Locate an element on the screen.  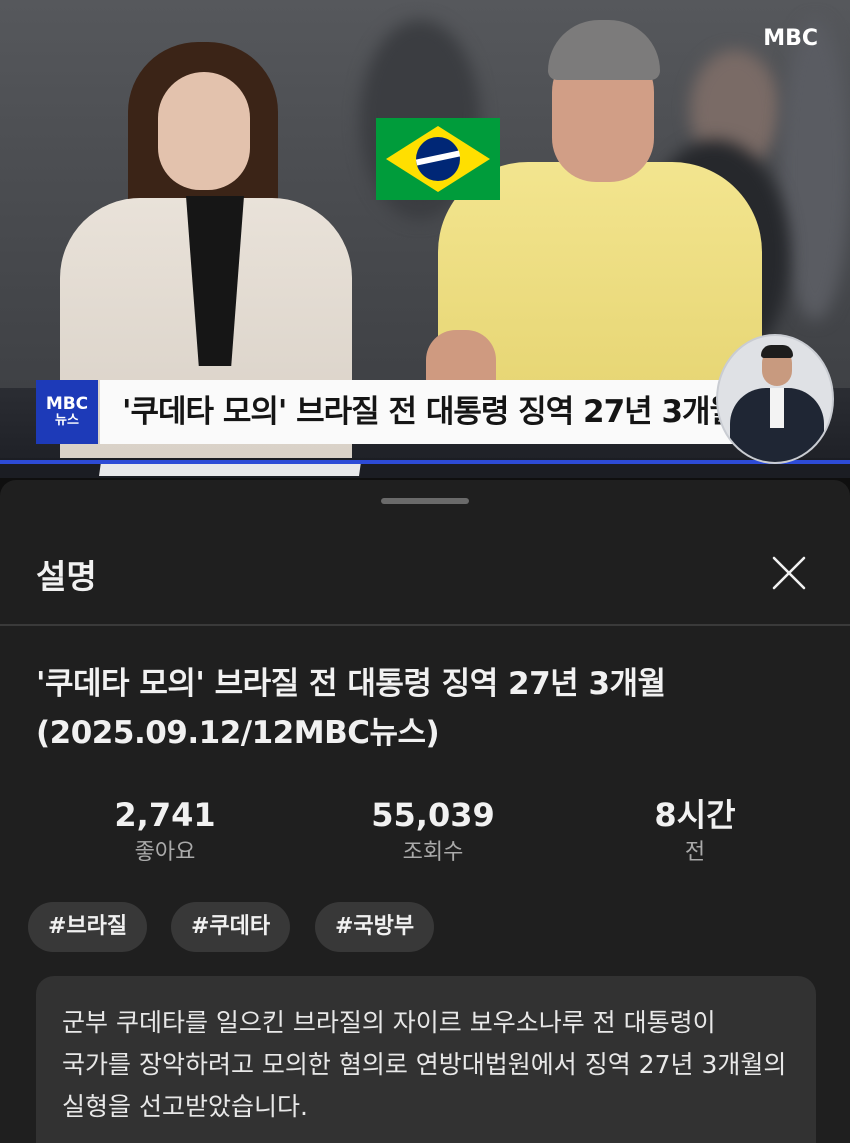
views-count: 55,039 is located at coordinates (433, 815).